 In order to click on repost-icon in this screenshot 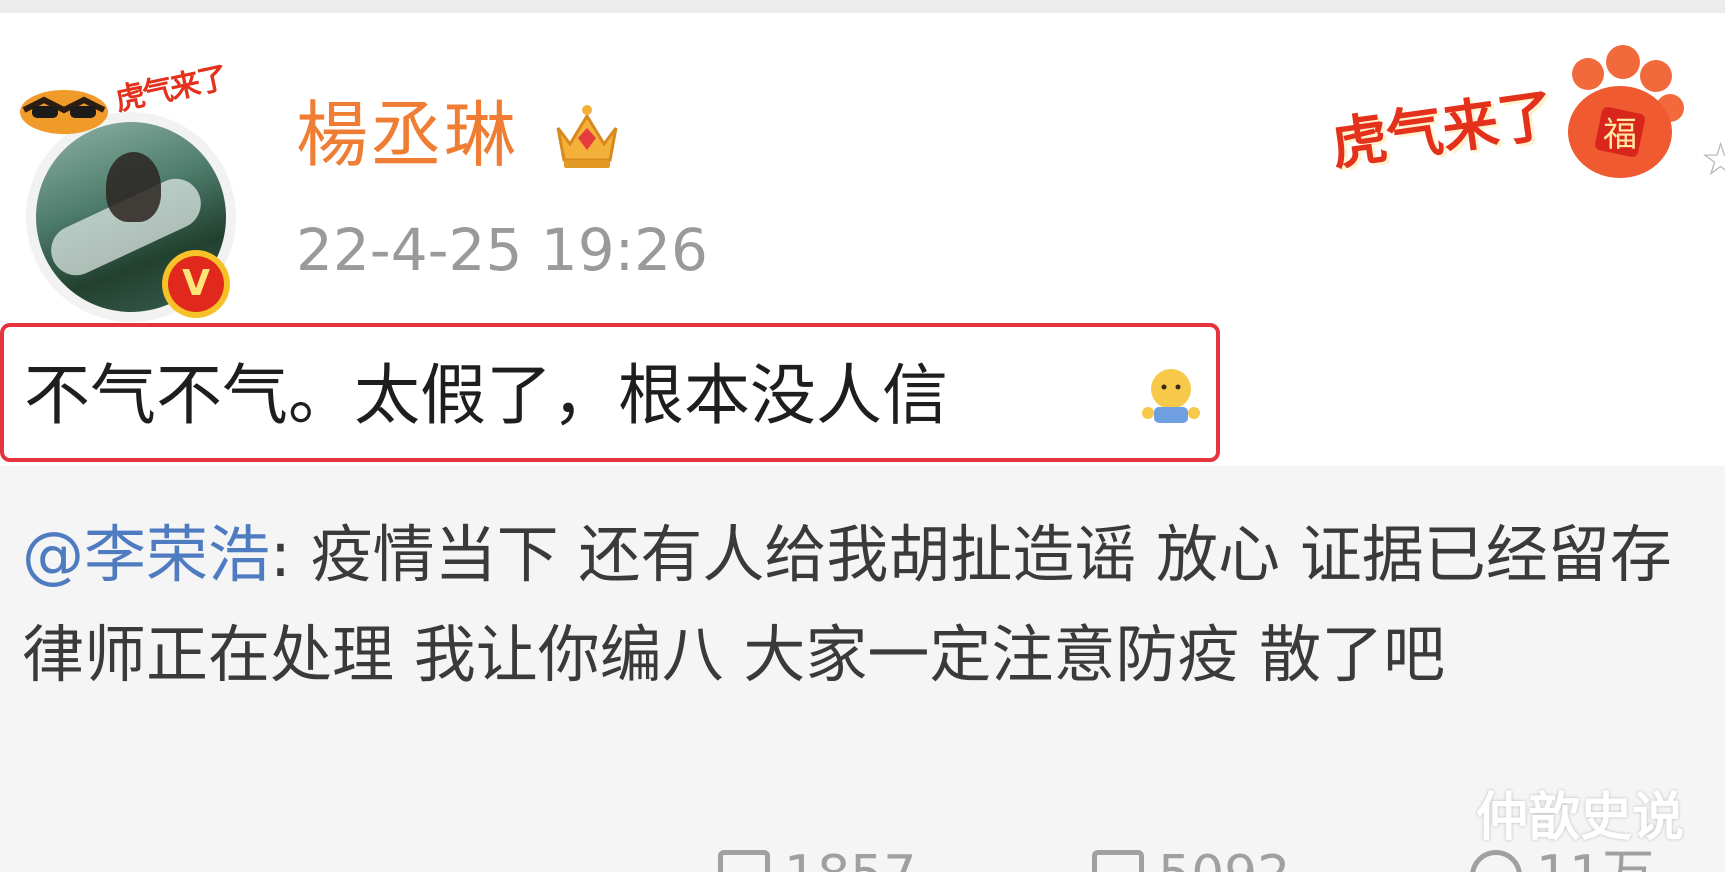, I will do `click(744, 861)`.